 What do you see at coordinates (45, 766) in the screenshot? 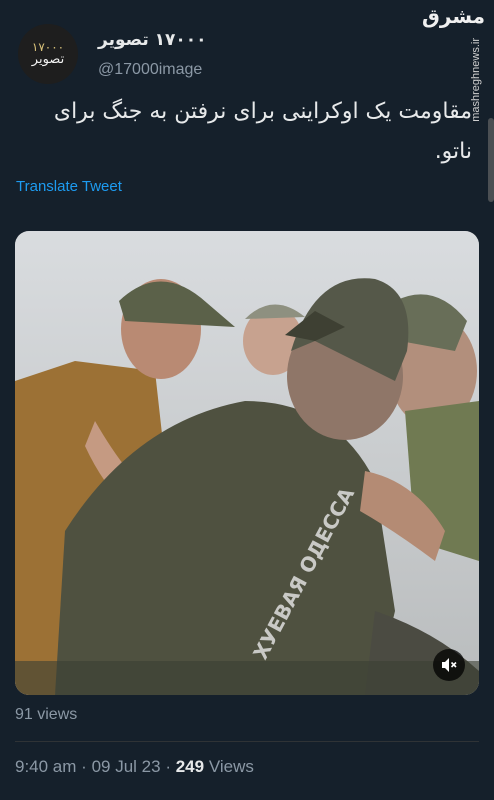
I see `tweet-time: 9:40 am` at bounding box center [45, 766].